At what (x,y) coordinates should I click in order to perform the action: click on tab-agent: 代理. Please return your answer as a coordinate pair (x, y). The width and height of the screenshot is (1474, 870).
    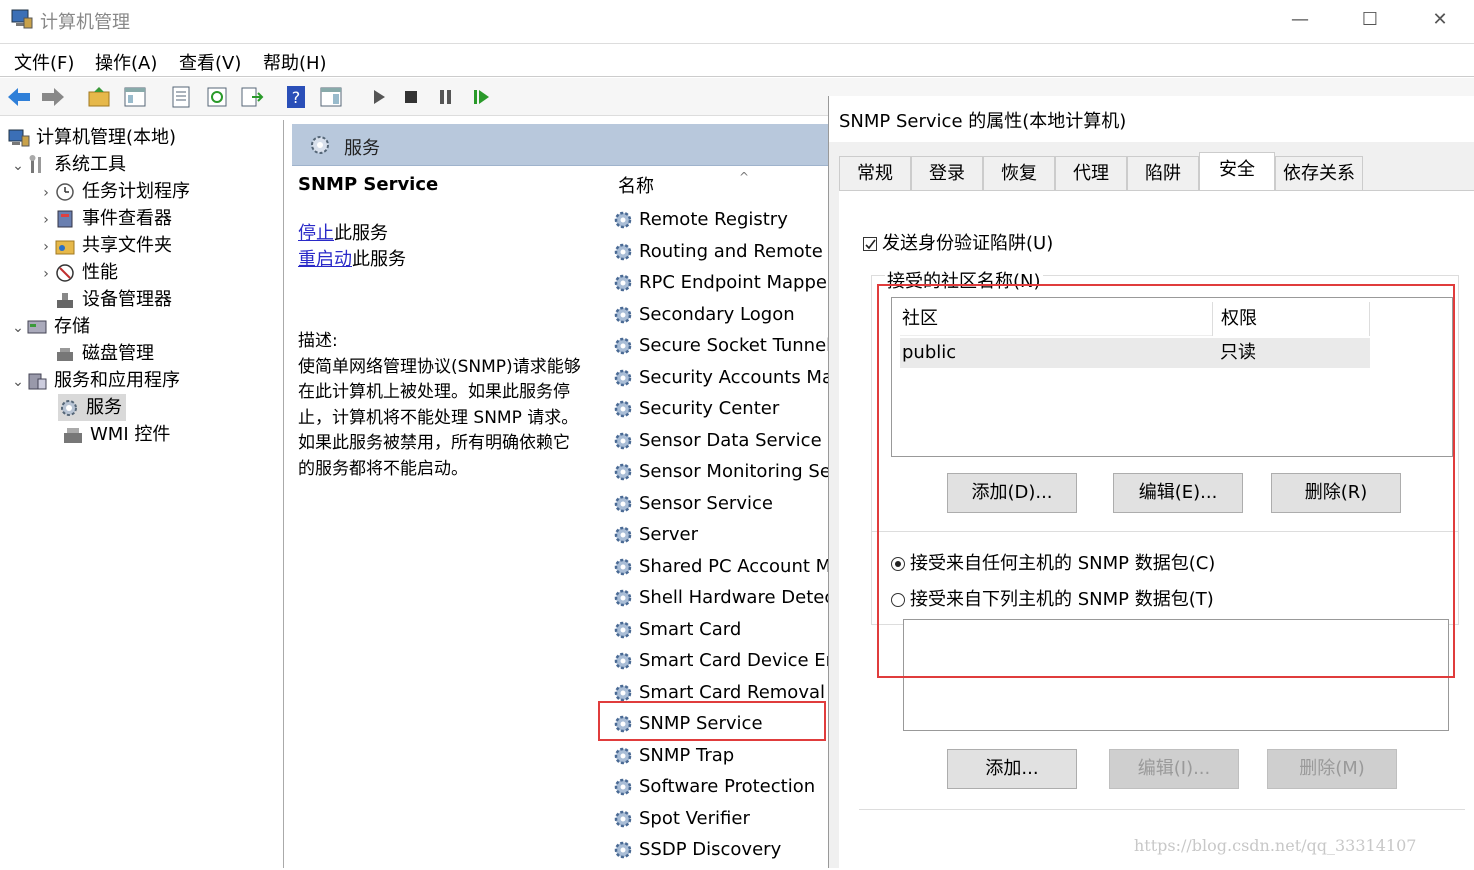
    Looking at the image, I should click on (1091, 173).